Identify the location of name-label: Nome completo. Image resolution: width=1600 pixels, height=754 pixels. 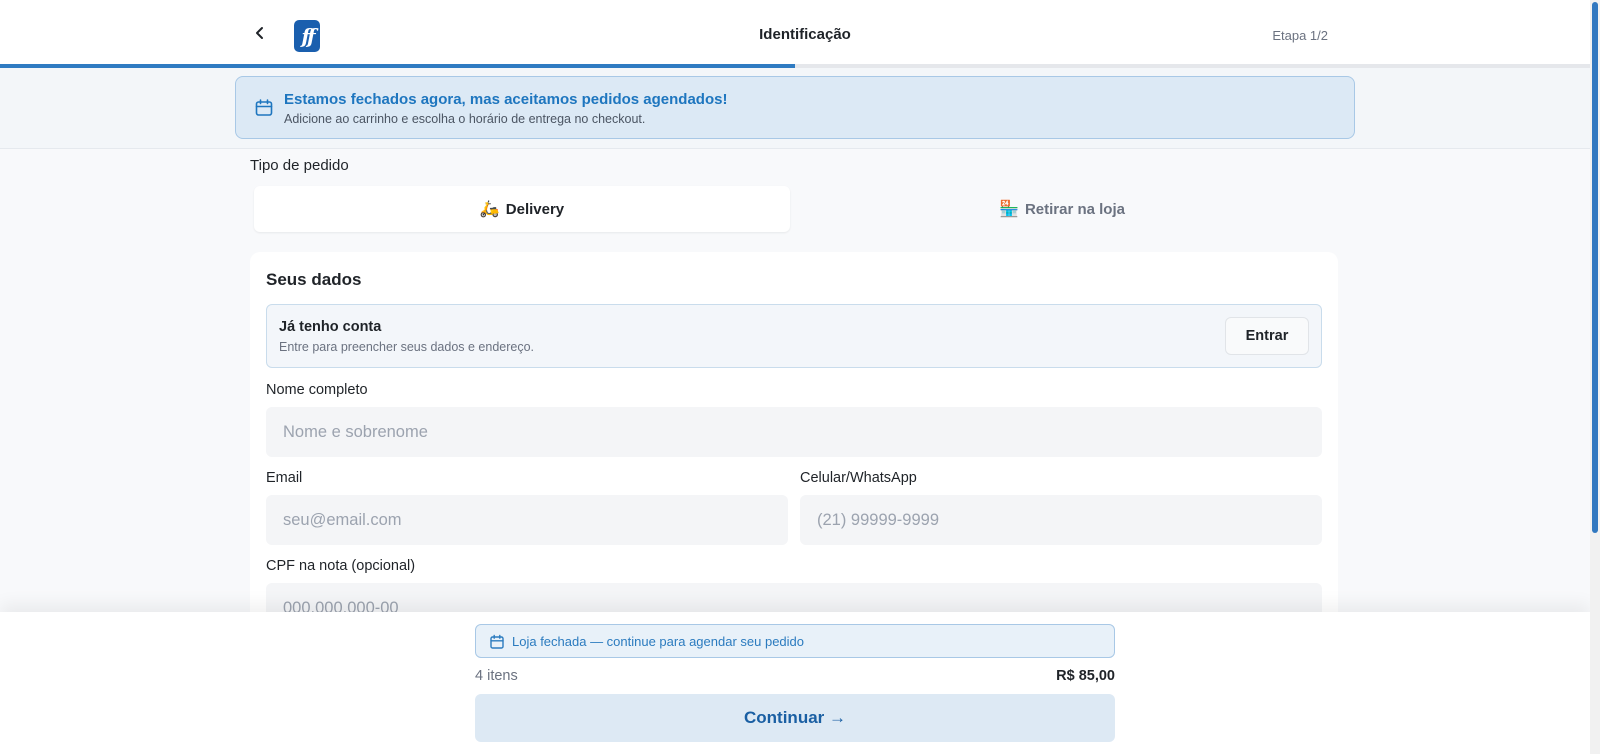
(317, 390).